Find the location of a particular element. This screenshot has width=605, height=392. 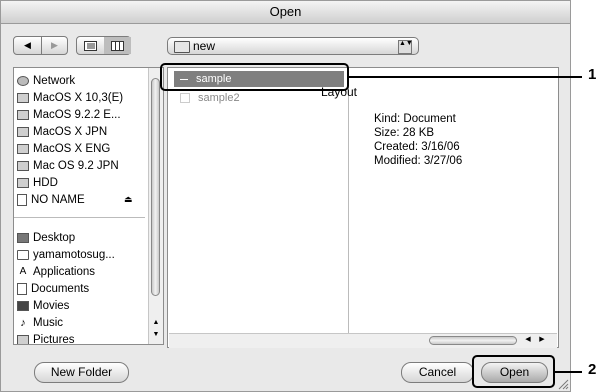

sidebar-item-music: ♪ Music is located at coordinates (40, 323).